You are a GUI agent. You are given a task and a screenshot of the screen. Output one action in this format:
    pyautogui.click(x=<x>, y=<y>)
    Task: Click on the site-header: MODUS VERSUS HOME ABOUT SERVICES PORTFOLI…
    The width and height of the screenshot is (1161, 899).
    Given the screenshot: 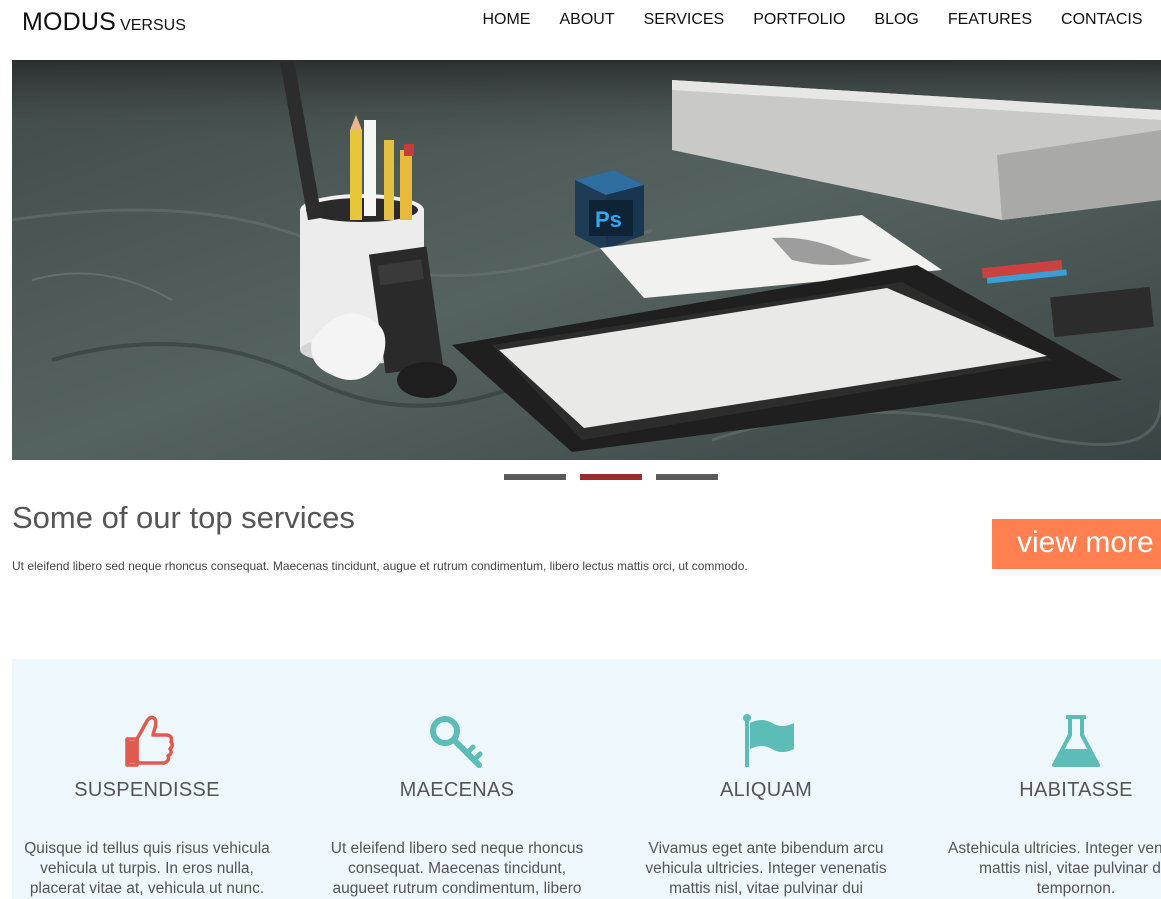 What is the action you would take?
    pyautogui.click(x=580, y=30)
    